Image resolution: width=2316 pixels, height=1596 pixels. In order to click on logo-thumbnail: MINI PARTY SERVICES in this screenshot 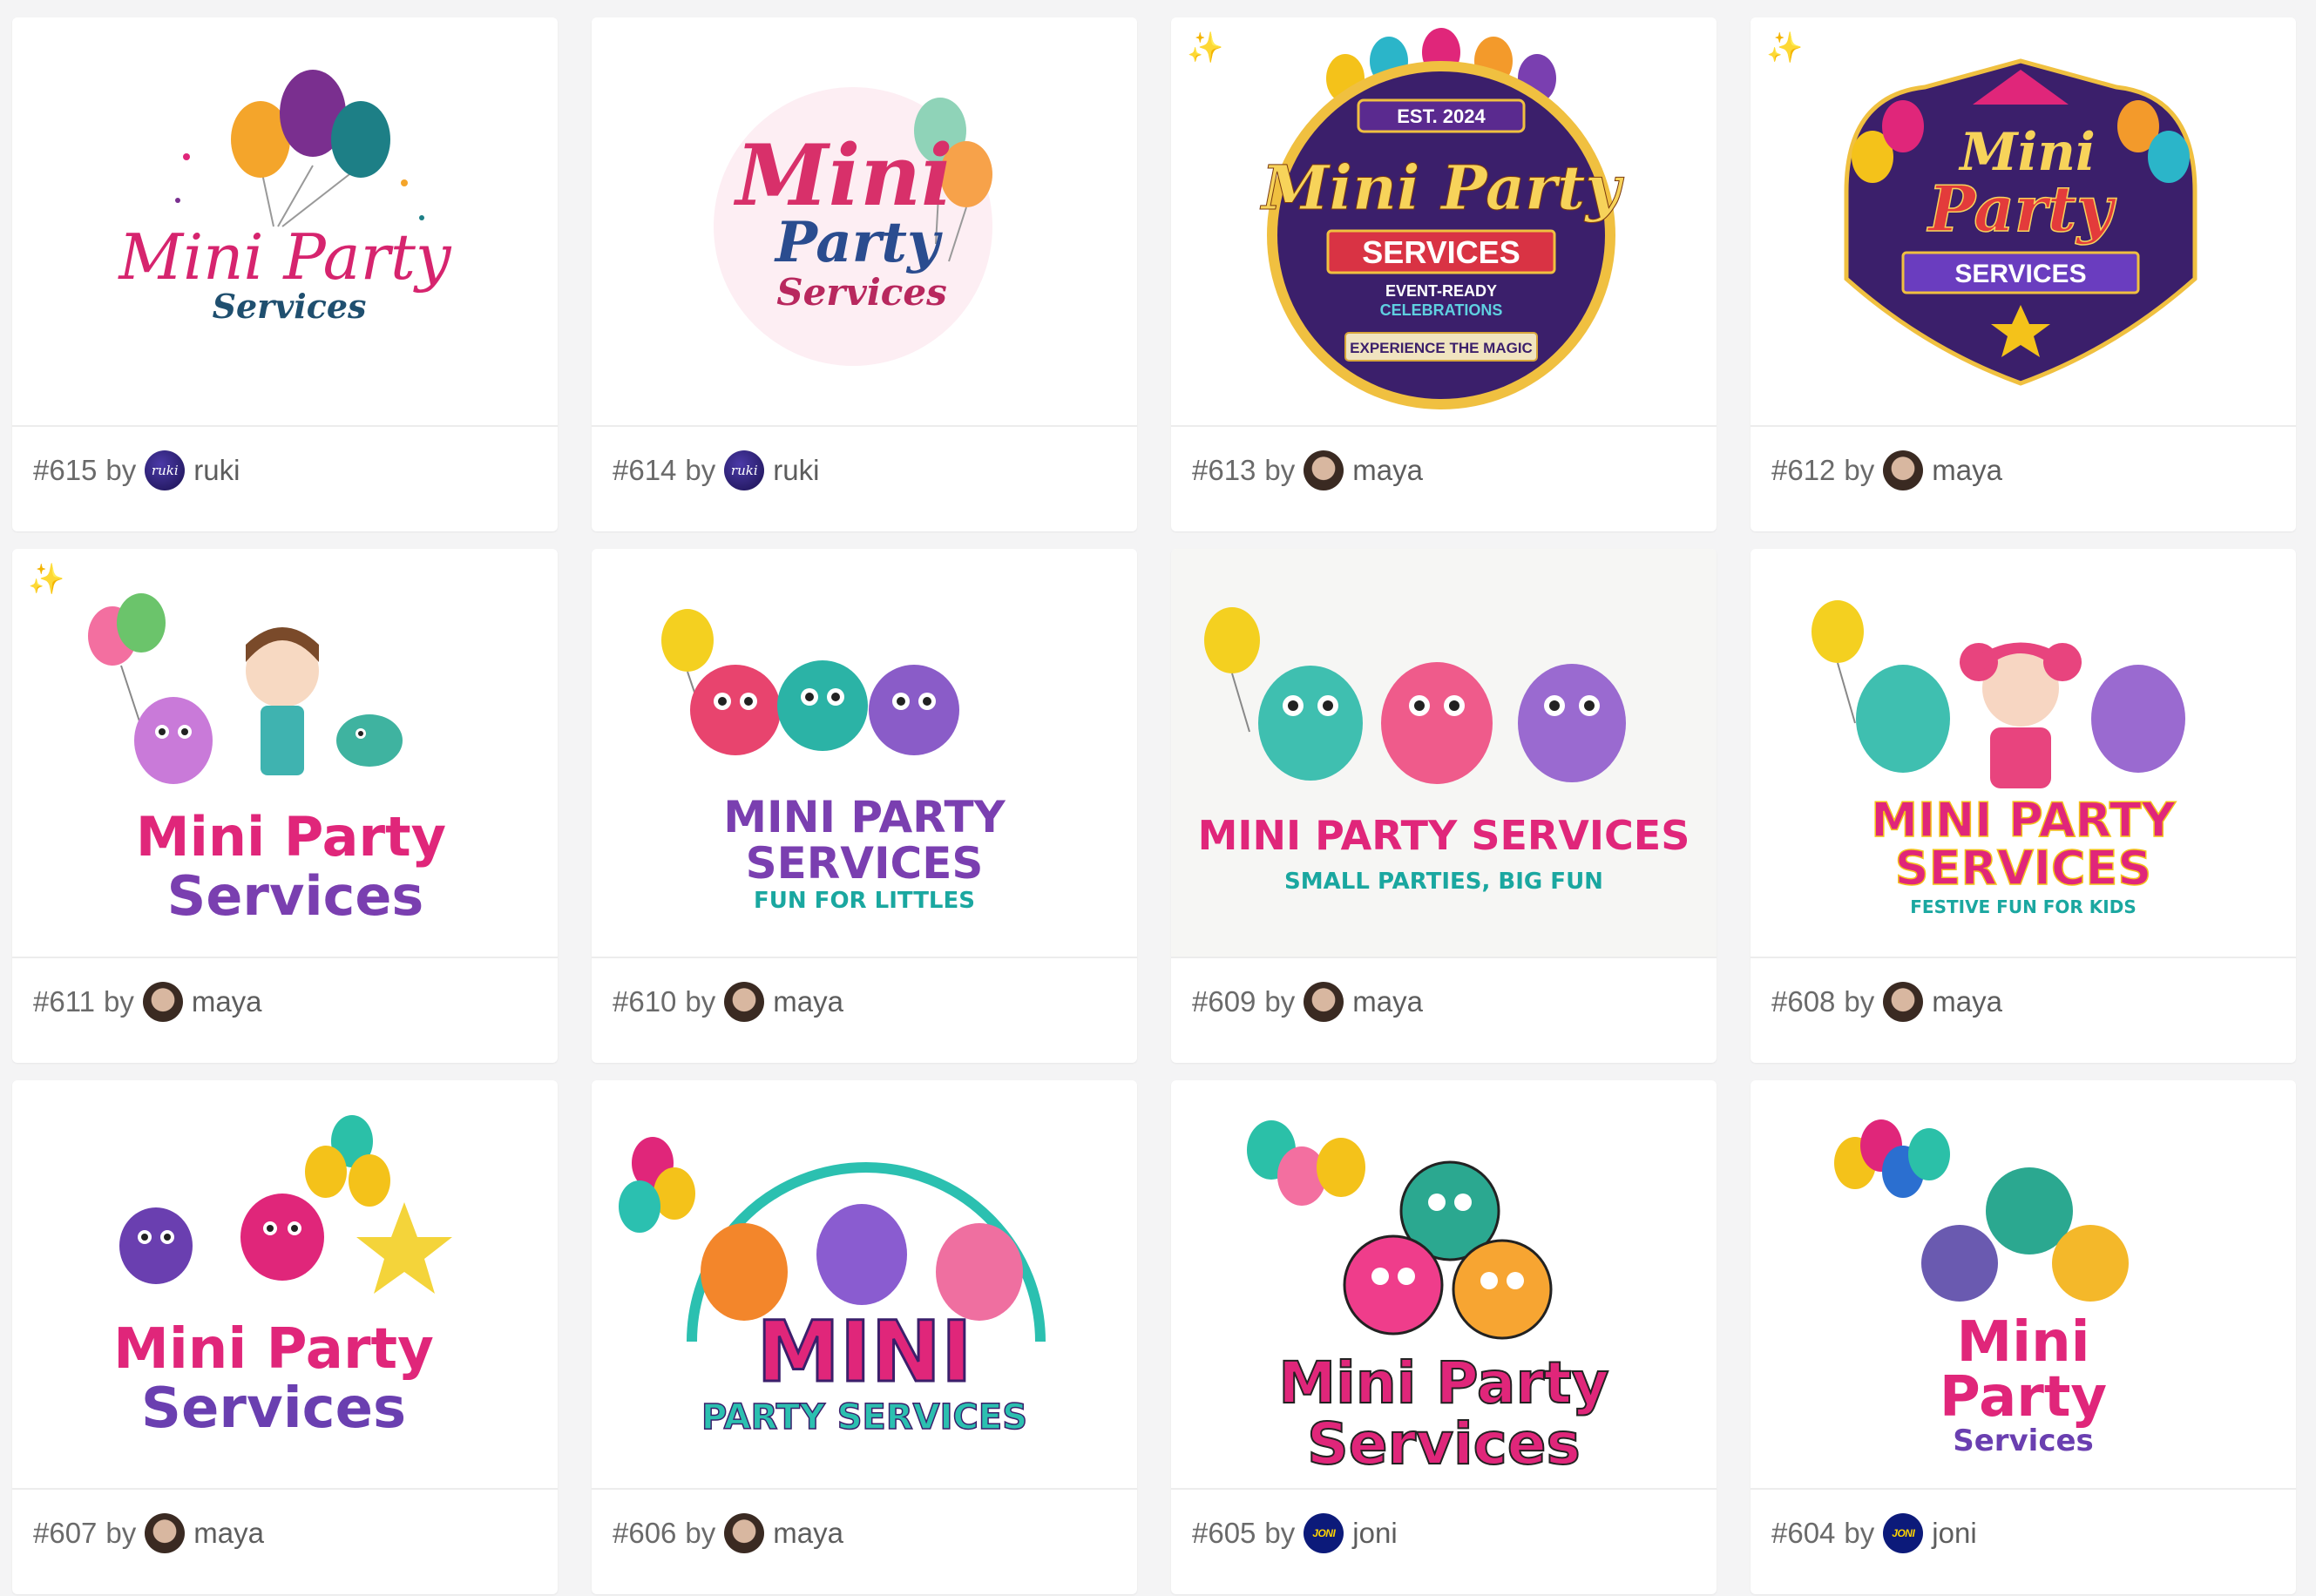, I will do `click(865, 1285)`.